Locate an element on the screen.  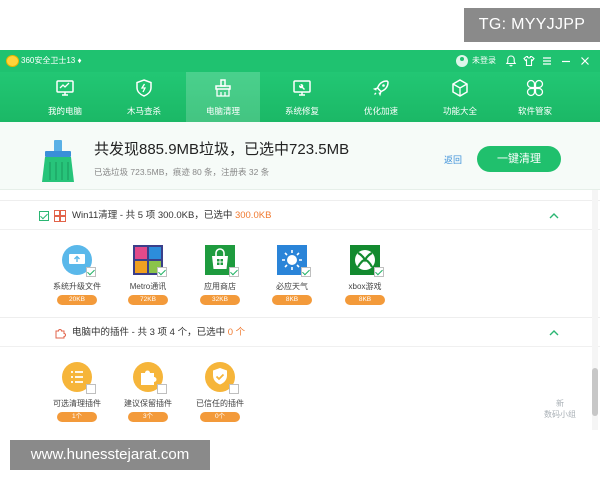
menu-icon is located at coordinates (547, 61).